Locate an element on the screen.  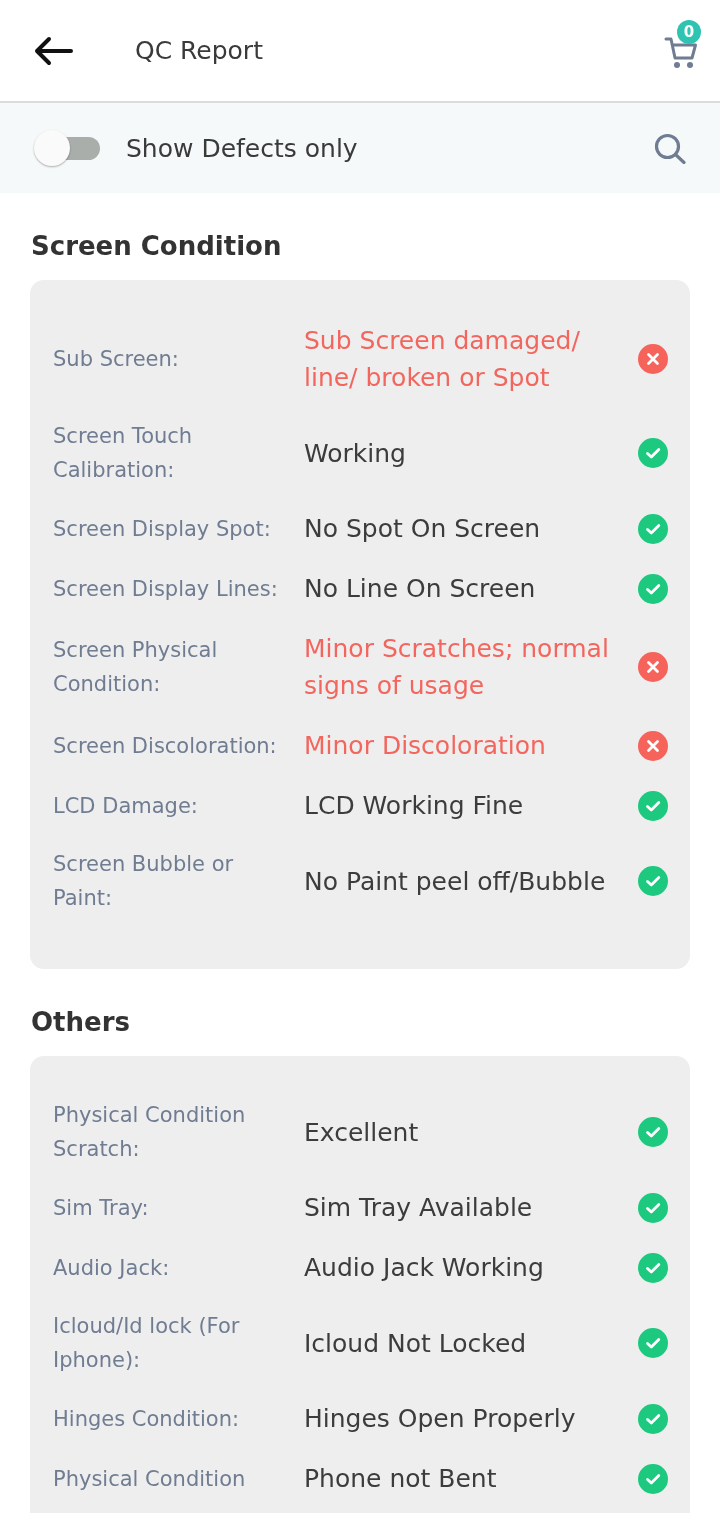
item-label: Screen Bubble or Paint: is located at coordinates (144, 881).